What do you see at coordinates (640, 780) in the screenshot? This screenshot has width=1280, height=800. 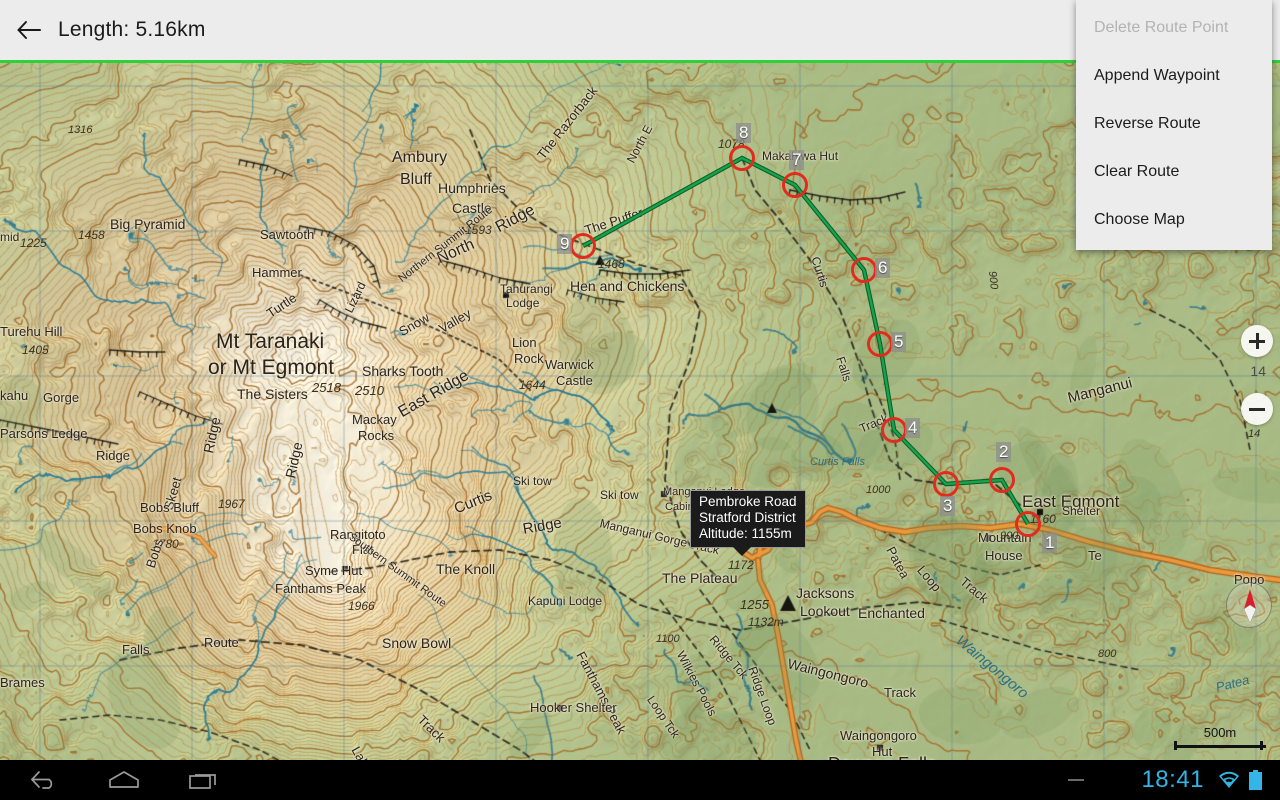 I see `system-navigation-bar: 18:41` at bounding box center [640, 780].